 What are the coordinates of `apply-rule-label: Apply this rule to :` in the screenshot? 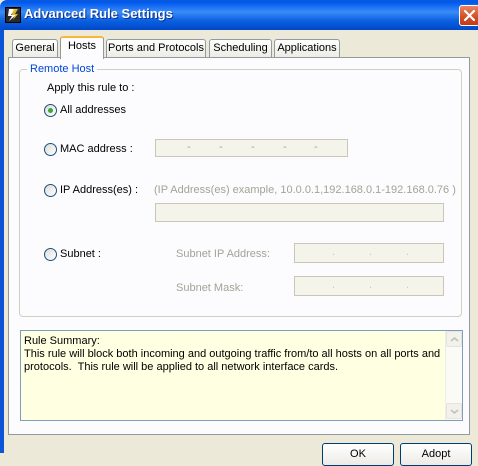 It's located at (91, 88).